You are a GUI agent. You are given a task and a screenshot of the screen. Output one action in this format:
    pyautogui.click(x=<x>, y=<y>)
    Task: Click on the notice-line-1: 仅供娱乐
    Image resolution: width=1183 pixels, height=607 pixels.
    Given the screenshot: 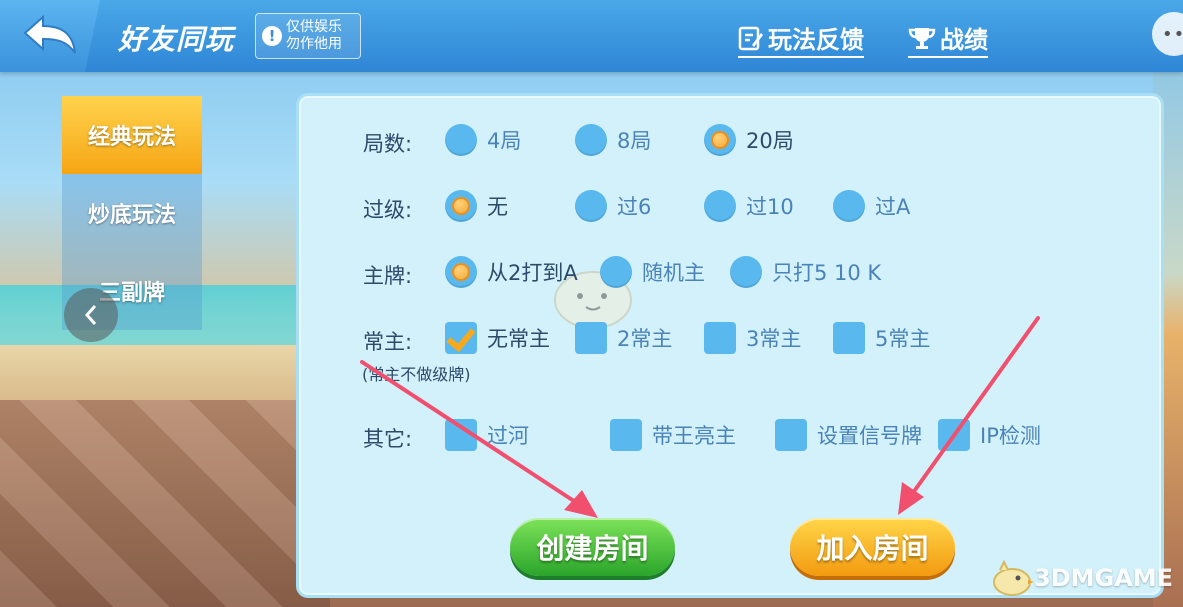 What is the action you would take?
    pyautogui.click(x=314, y=27)
    